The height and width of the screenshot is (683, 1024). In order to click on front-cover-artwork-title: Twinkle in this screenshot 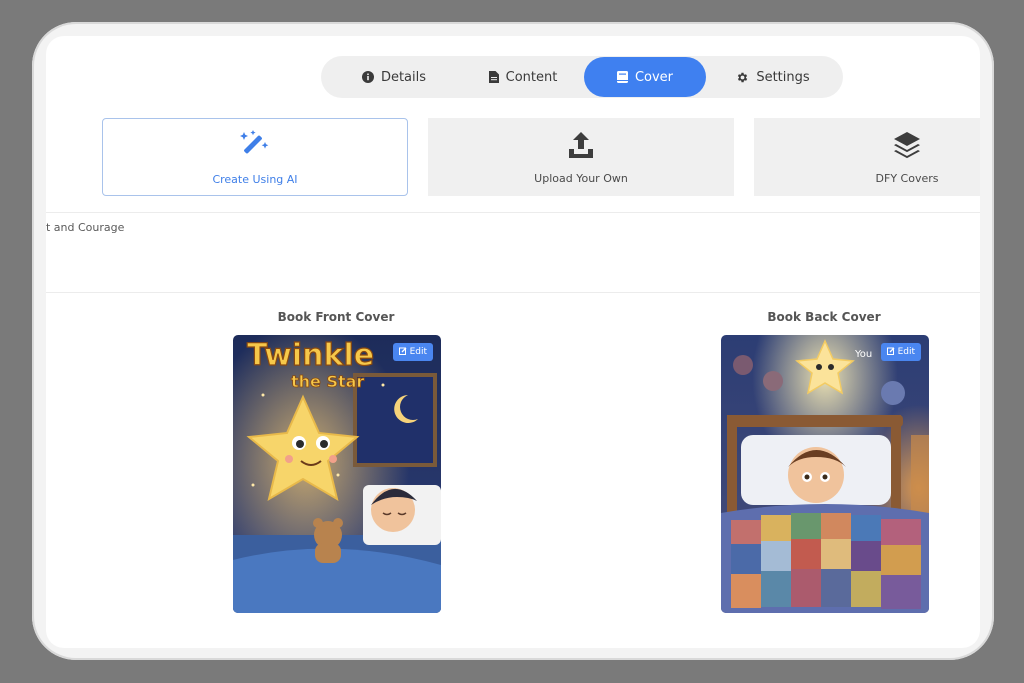, I will do `click(310, 355)`.